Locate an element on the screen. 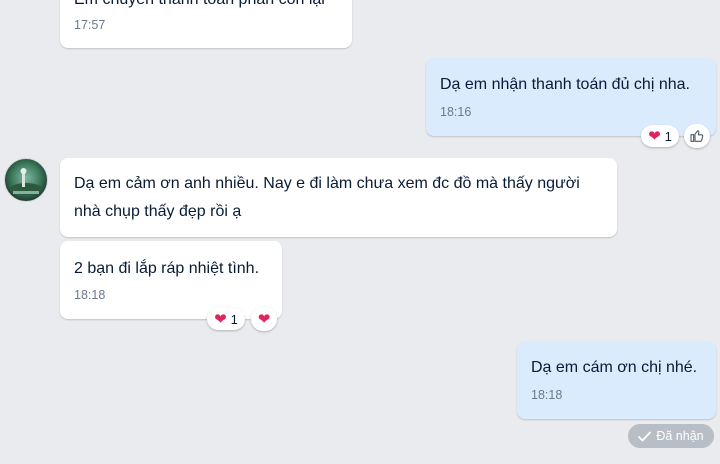 This screenshot has width=720, height=464. message-bubble-outgoing: Dạ em nhận thanh toán đủ chị nha. 18:16 is located at coordinates (571, 97).